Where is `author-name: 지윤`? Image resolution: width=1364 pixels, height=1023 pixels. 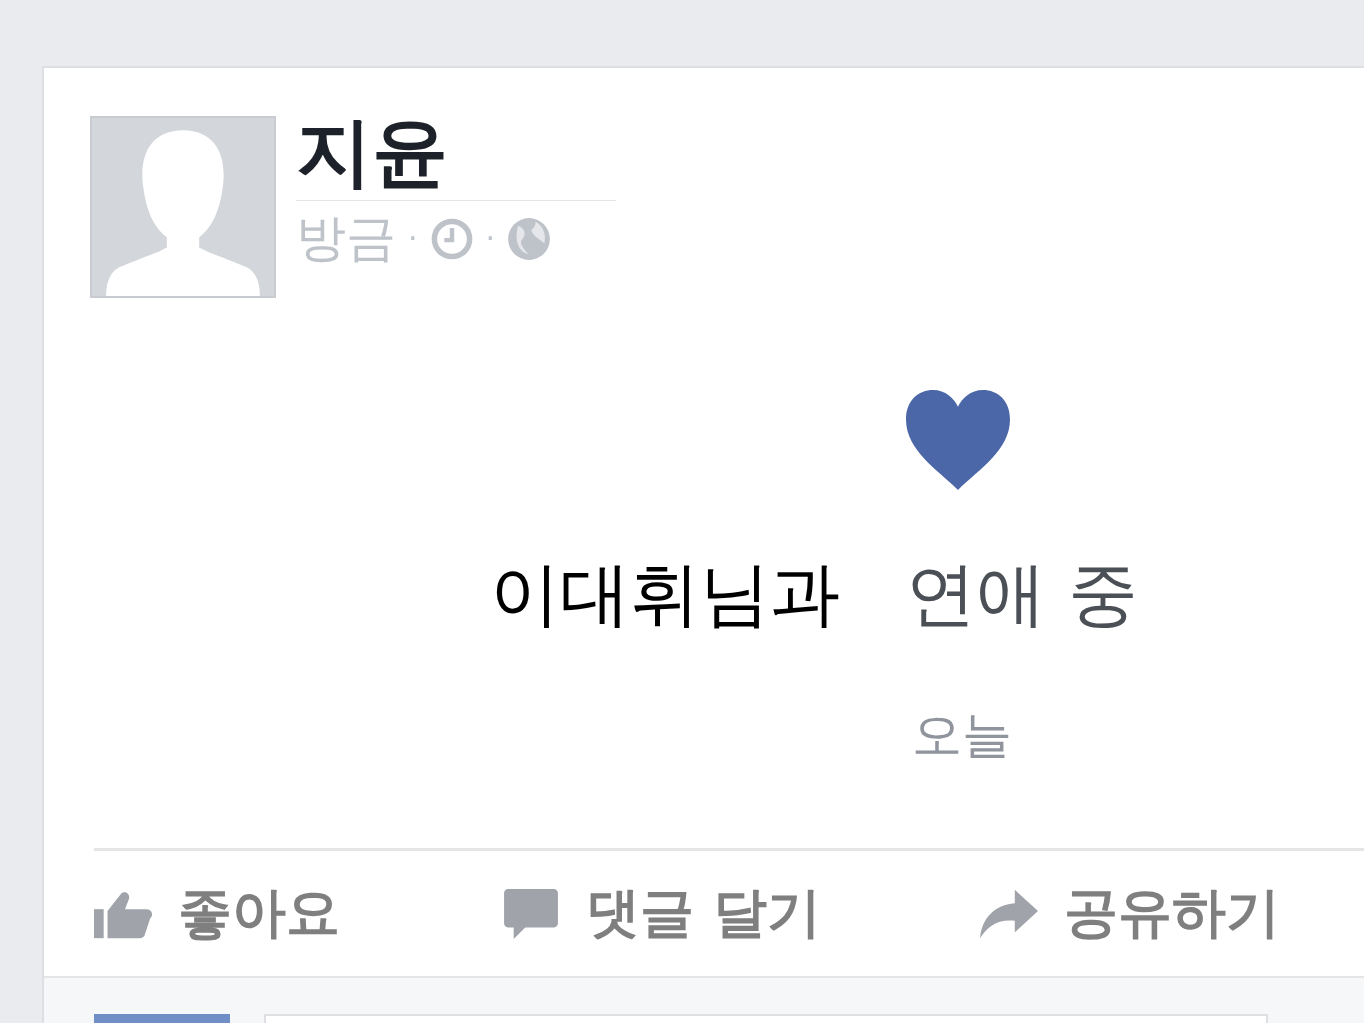 author-name: 지윤 is located at coordinates (456, 152).